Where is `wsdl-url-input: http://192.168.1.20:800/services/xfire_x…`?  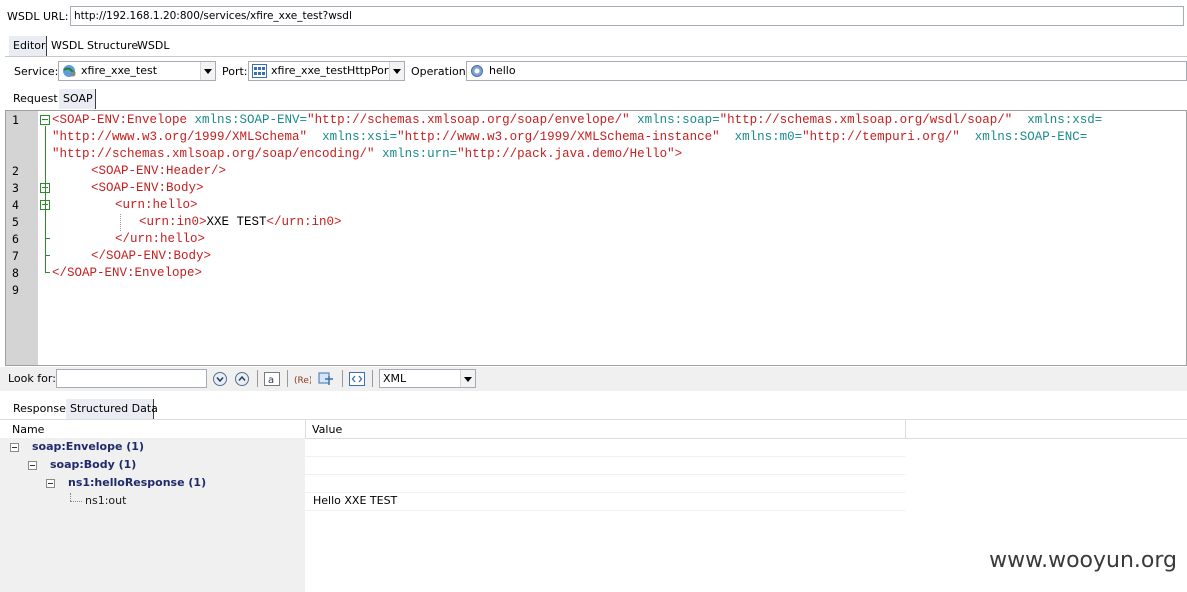 wsdl-url-input: http://192.168.1.20:800/services/xfire_x… is located at coordinates (627, 16).